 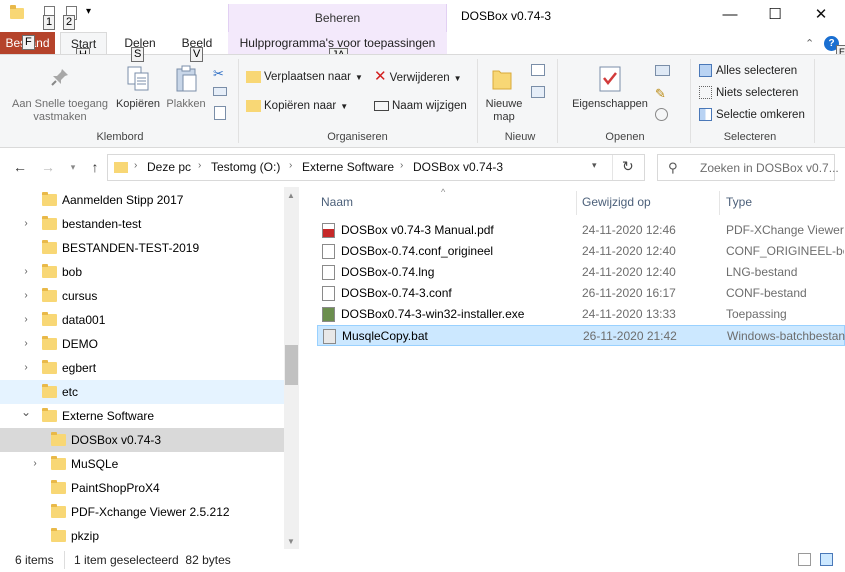 I want to click on paste-shortcut-icon, so click(x=220, y=113).